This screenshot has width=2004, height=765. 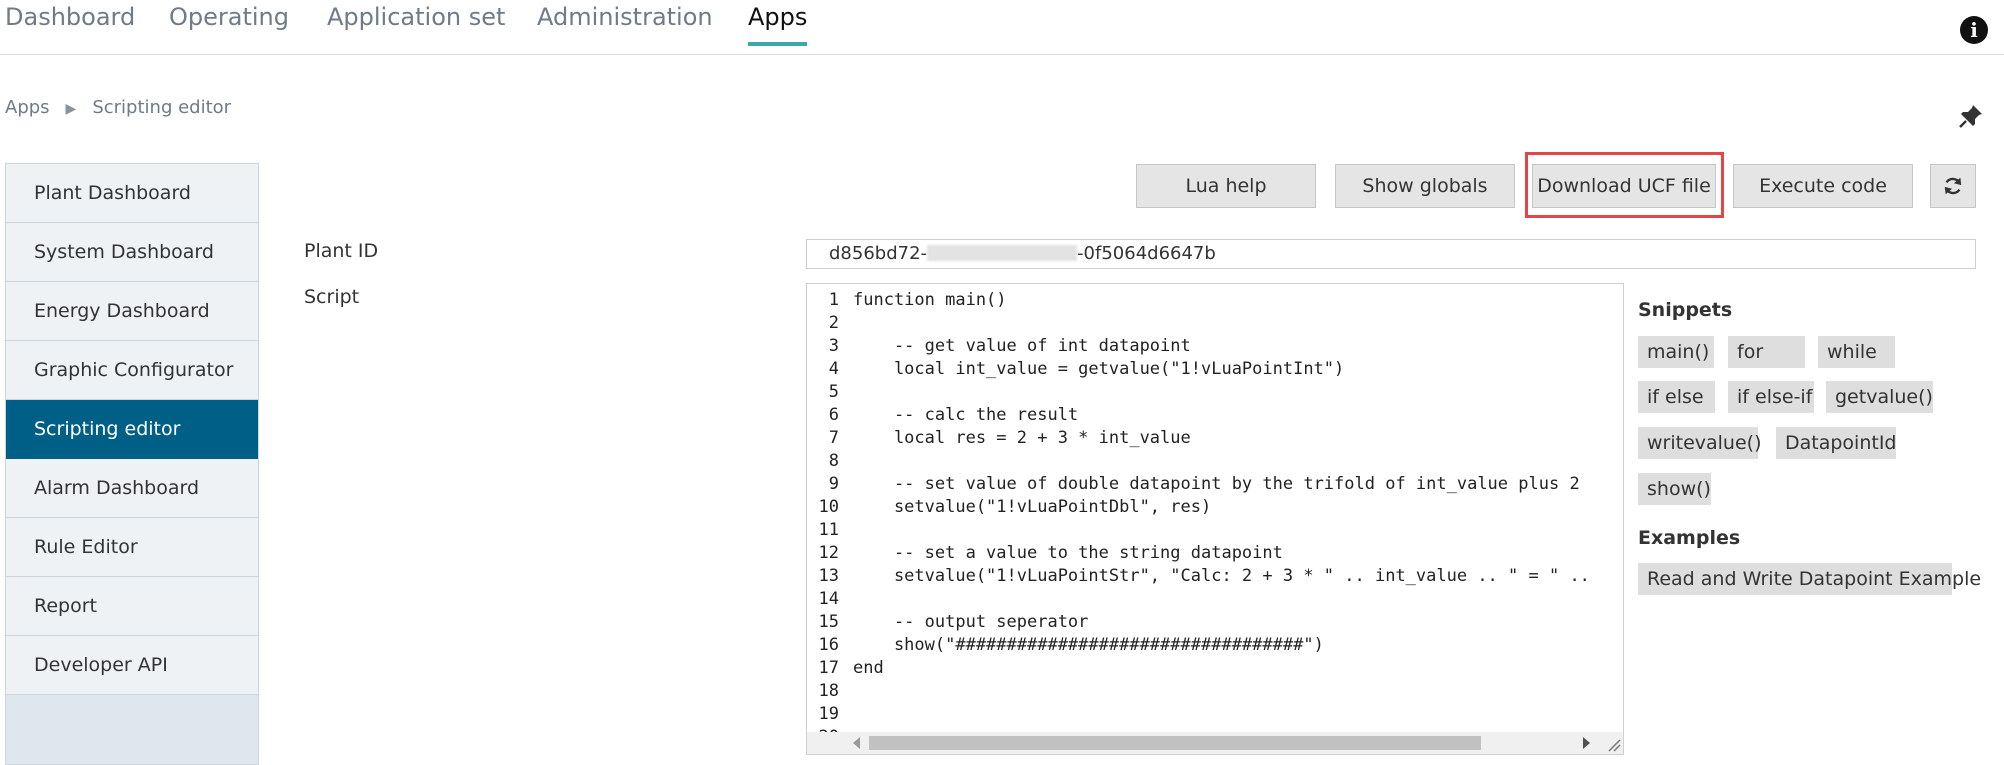 What do you see at coordinates (833, 300) in the screenshot?
I see `line-number: 1` at bounding box center [833, 300].